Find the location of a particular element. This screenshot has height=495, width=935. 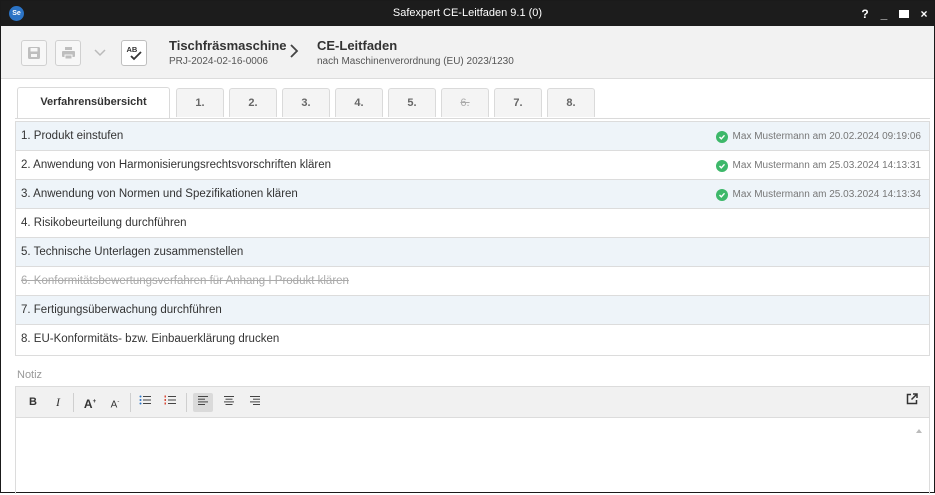

font-size-decrease-button: A- is located at coordinates (115, 402).